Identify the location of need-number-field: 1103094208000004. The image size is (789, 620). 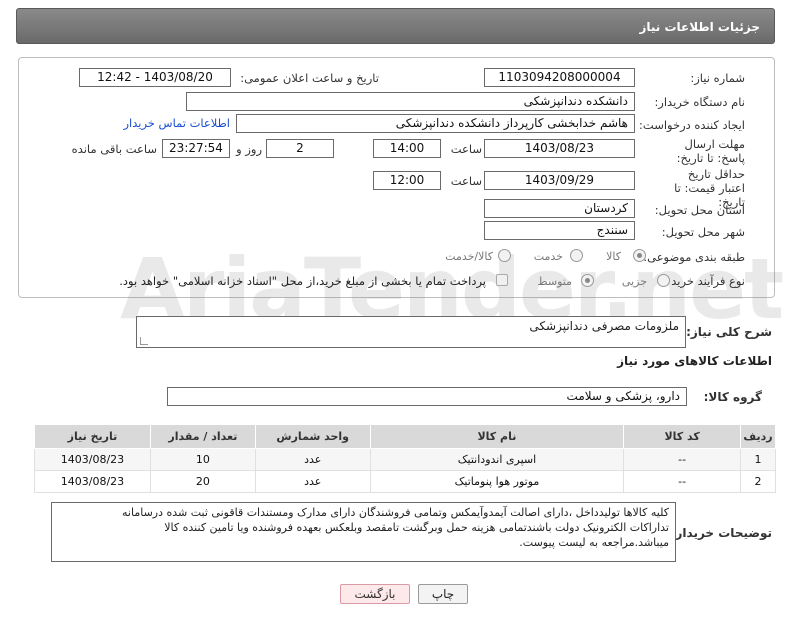
(559, 77).